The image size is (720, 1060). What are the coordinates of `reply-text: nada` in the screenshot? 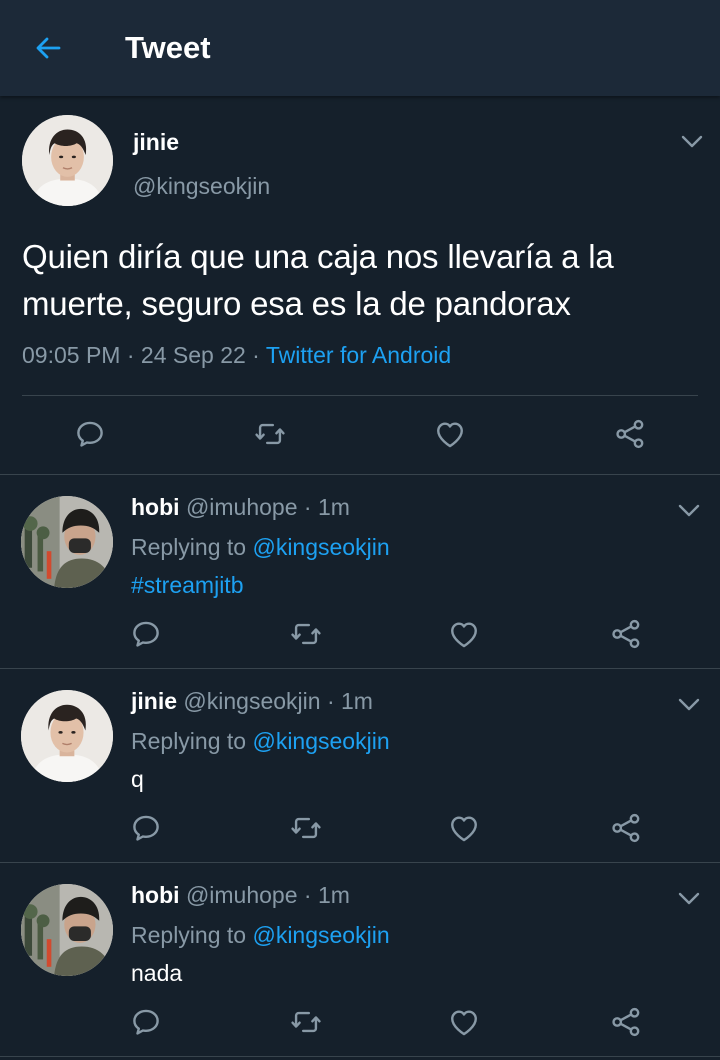 It's located at (157, 973).